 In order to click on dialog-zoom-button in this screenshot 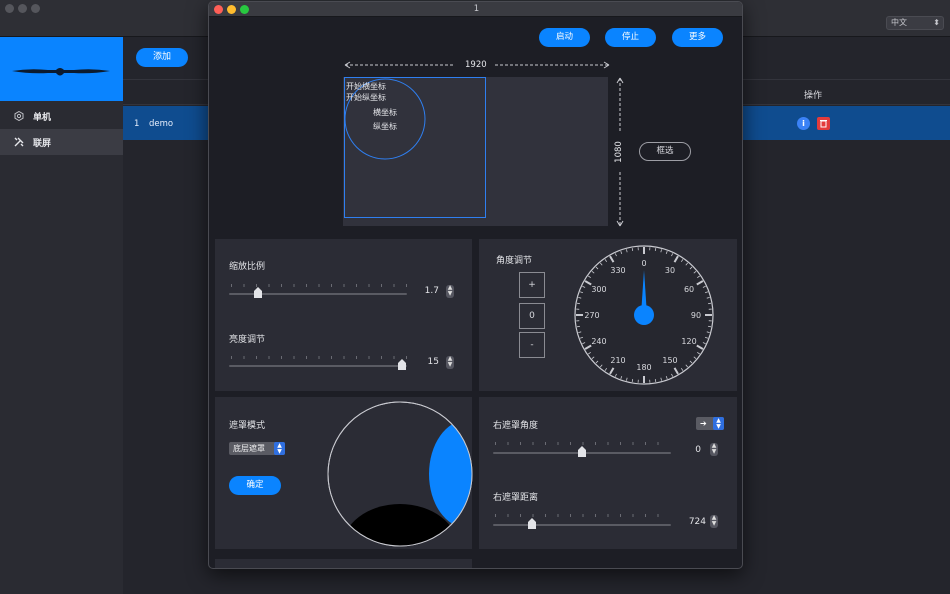, I will do `click(244, 9)`.